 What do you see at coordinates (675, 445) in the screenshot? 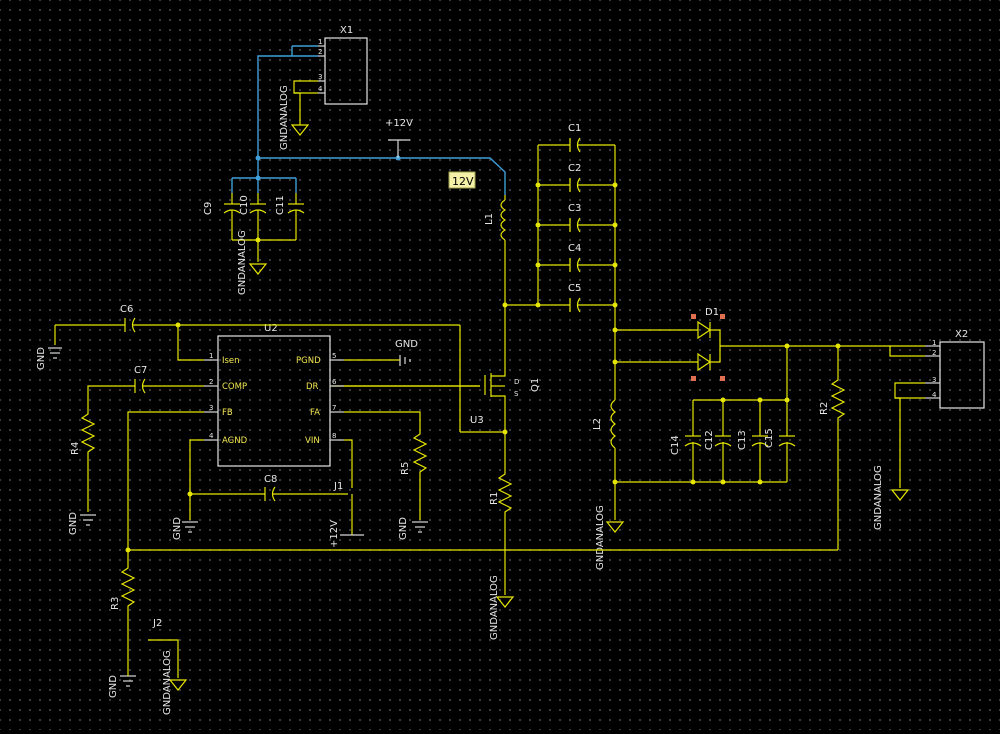
I see `c14-ref: C14` at bounding box center [675, 445].